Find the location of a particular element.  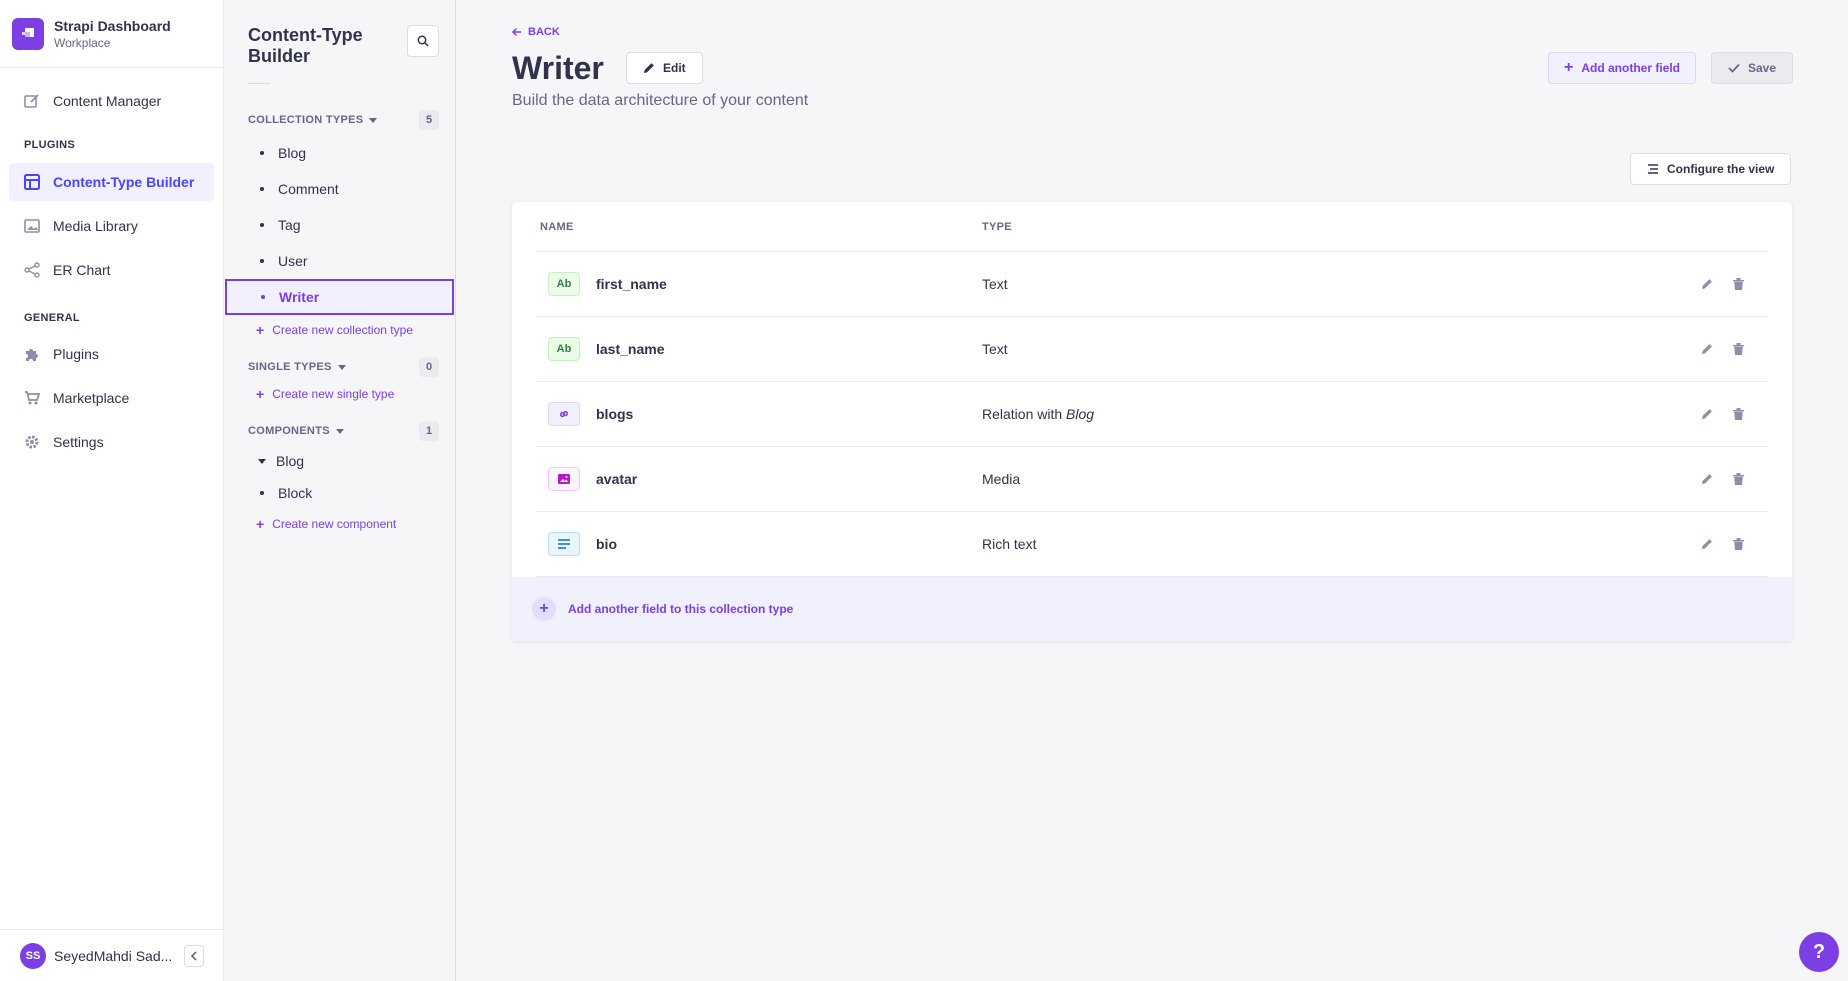

field-name: first_name is located at coordinates (631, 284).